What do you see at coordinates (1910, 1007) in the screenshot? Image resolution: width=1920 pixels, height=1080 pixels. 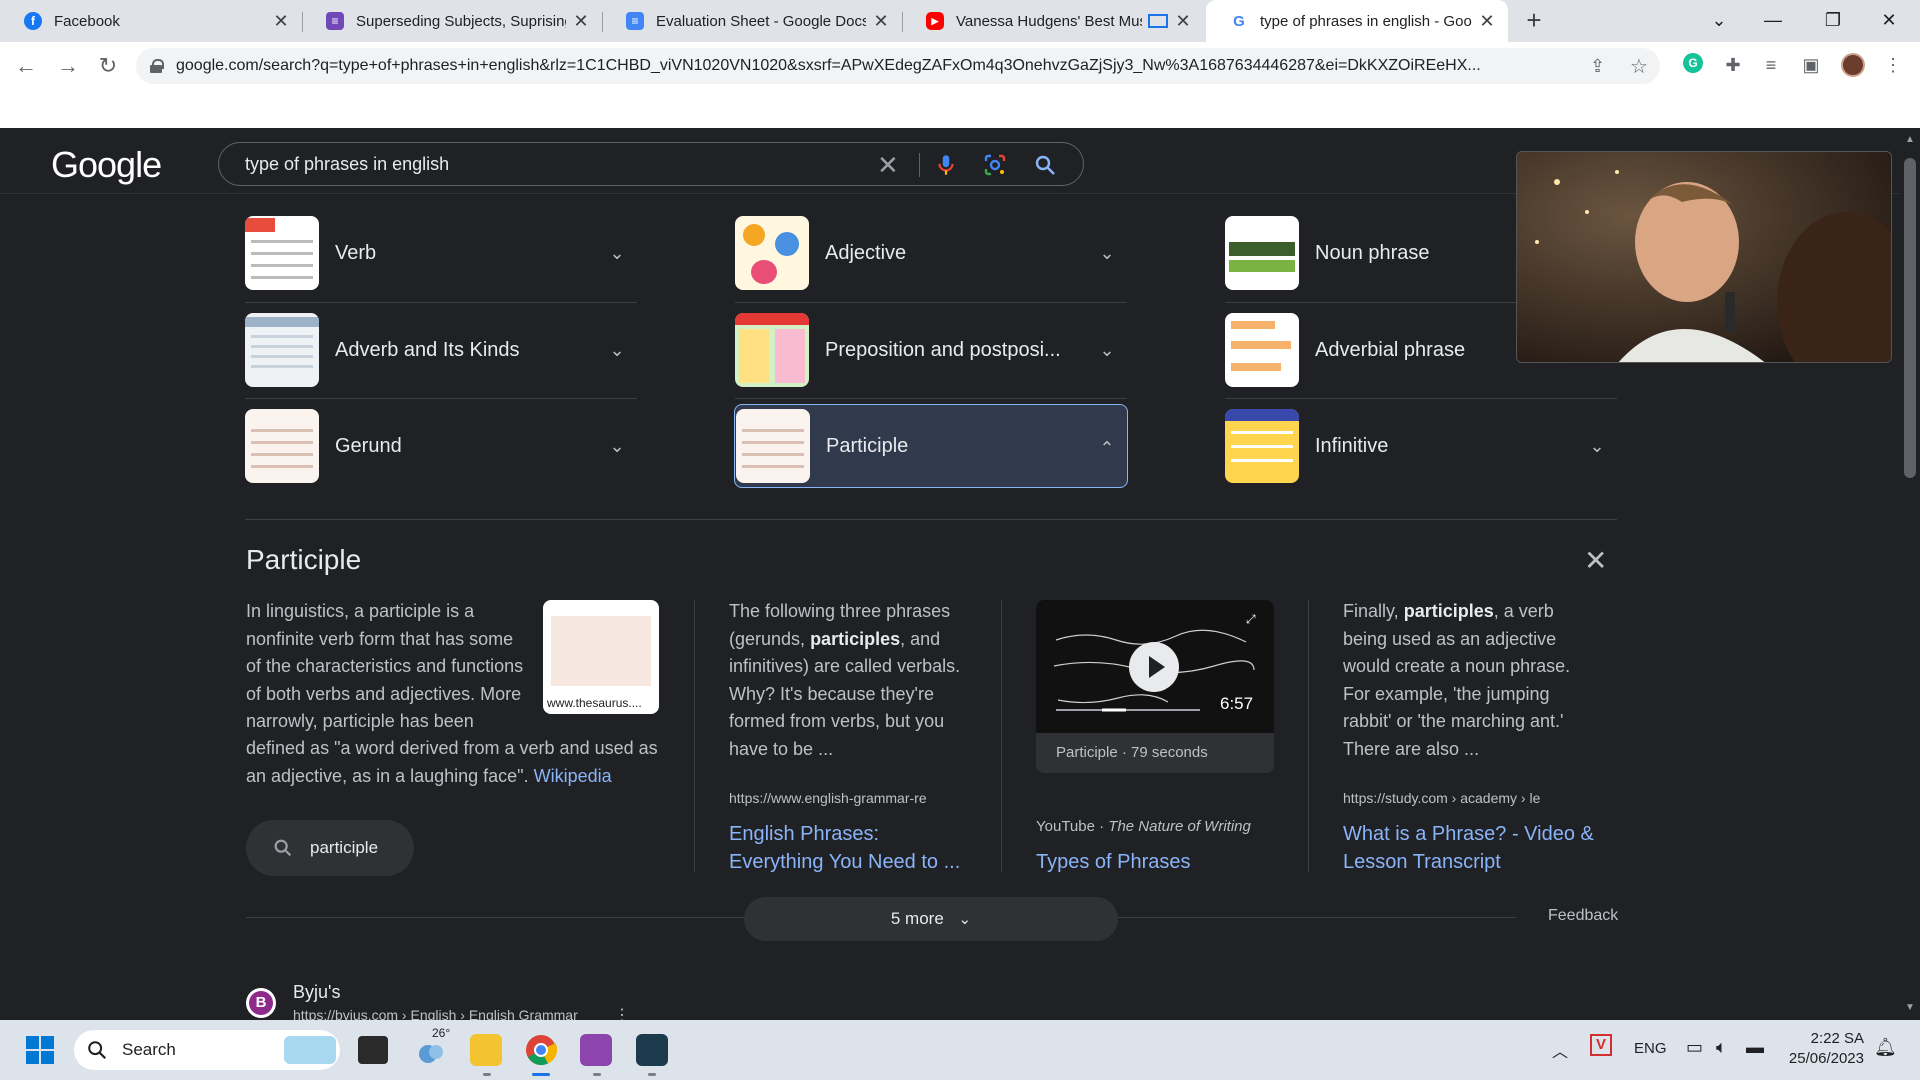 I see `scroll-down-icon: ▼` at bounding box center [1910, 1007].